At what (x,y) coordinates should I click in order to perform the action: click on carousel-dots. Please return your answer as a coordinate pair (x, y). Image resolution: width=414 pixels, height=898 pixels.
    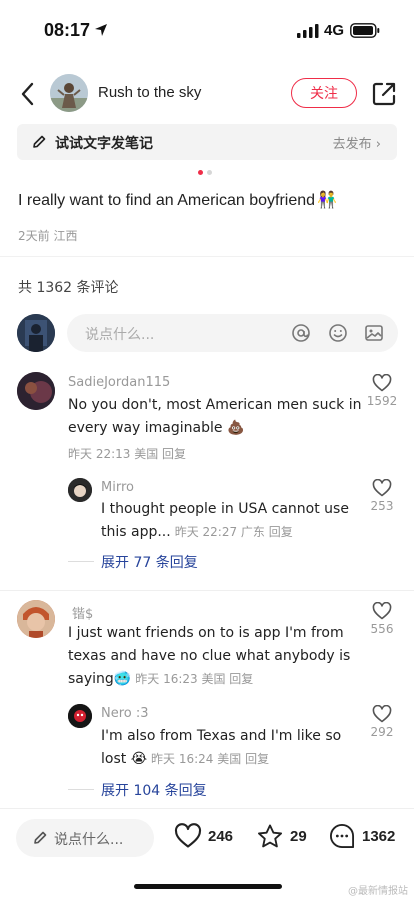
    Looking at the image, I should click on (205, 173).